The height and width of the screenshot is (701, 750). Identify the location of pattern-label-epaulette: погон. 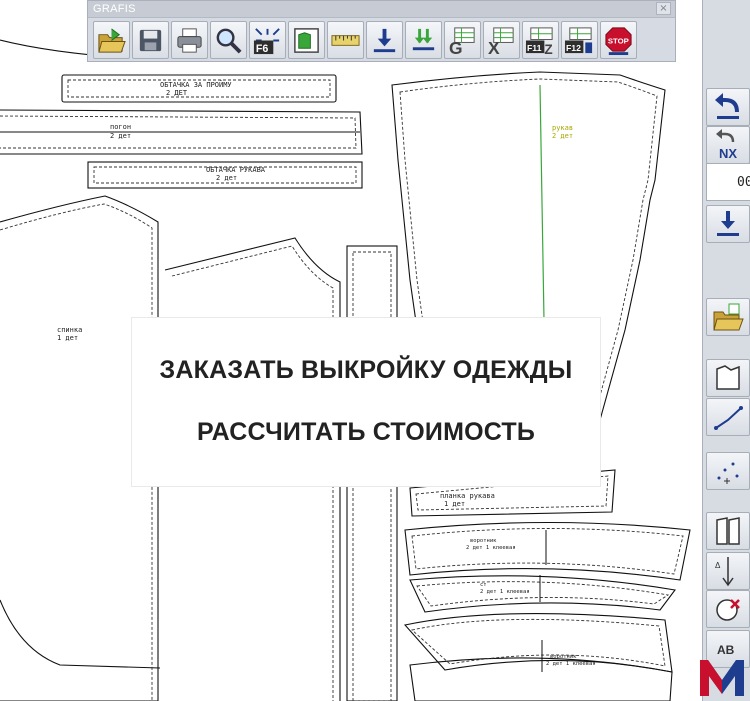
(120, 127).